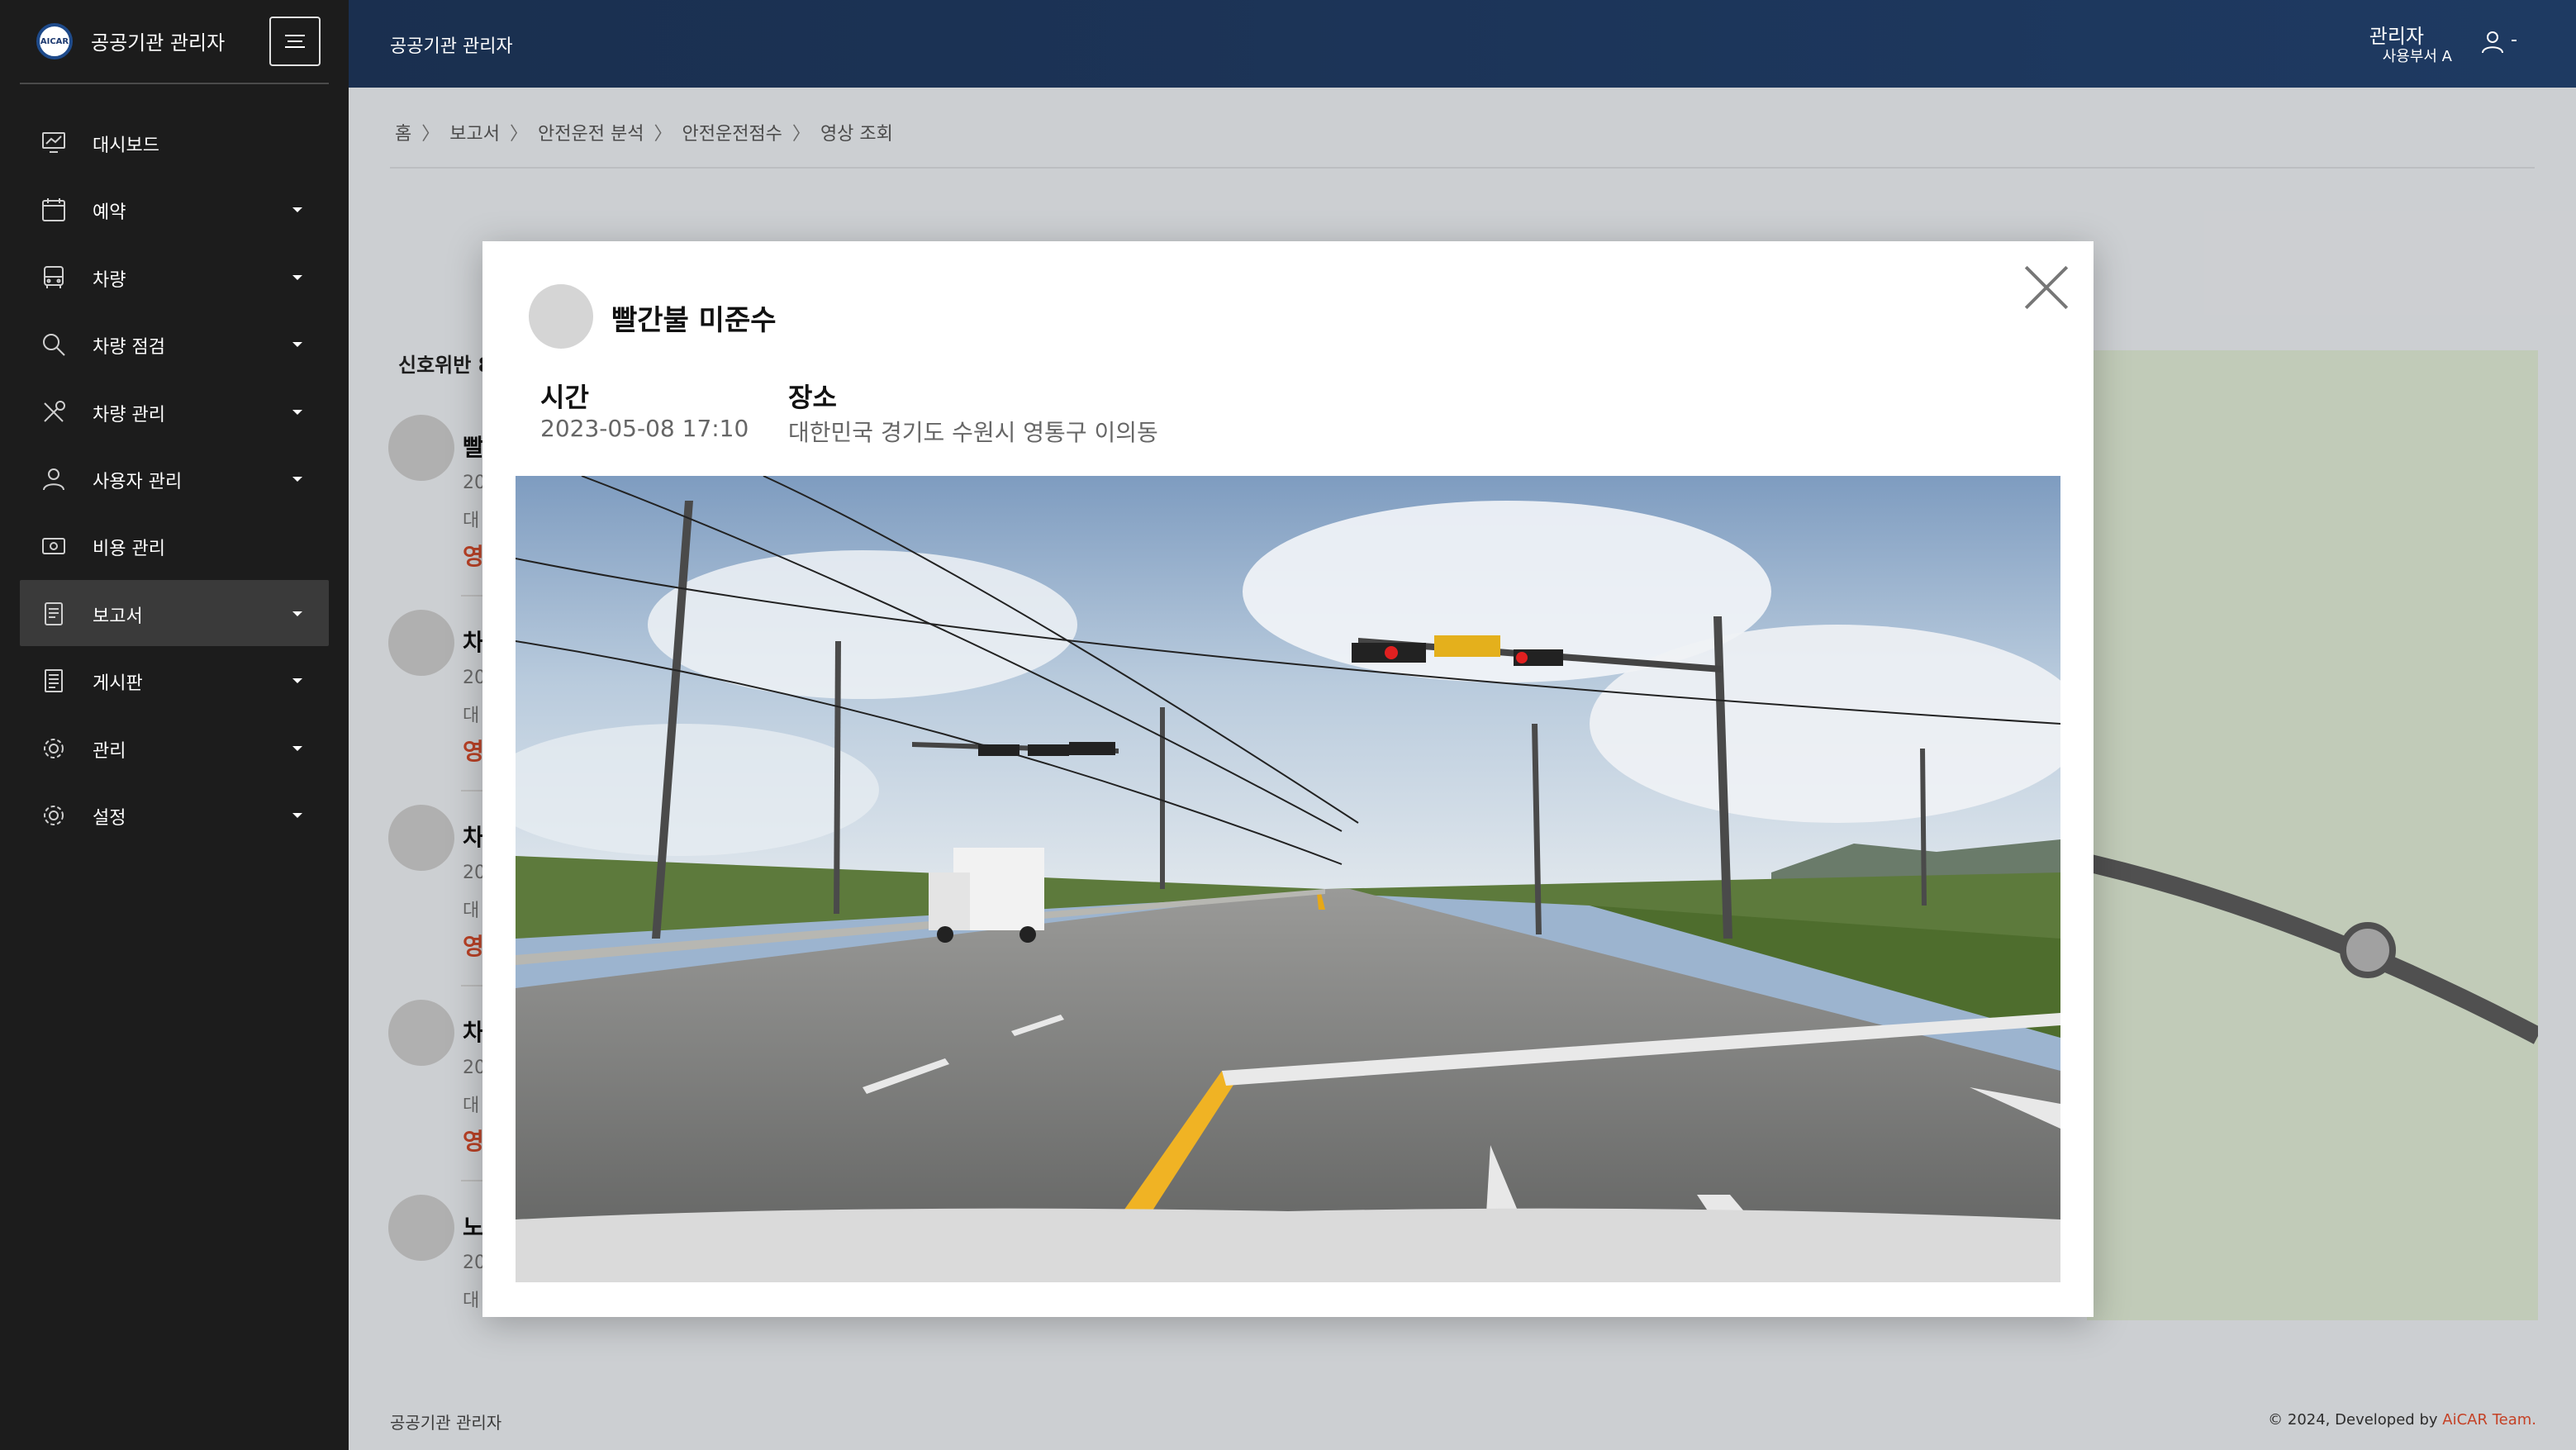 The image size is (2576, 1450). Describe the element at coordinates (561, 316) in the screenshot. I see `avatar` at that location.